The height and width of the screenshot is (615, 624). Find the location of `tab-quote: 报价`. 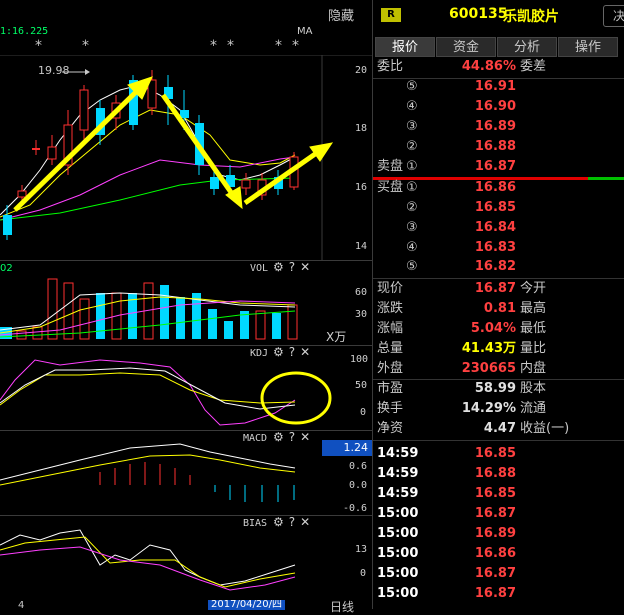

tab-quote: 报价 is located at coordinates (405, 47).